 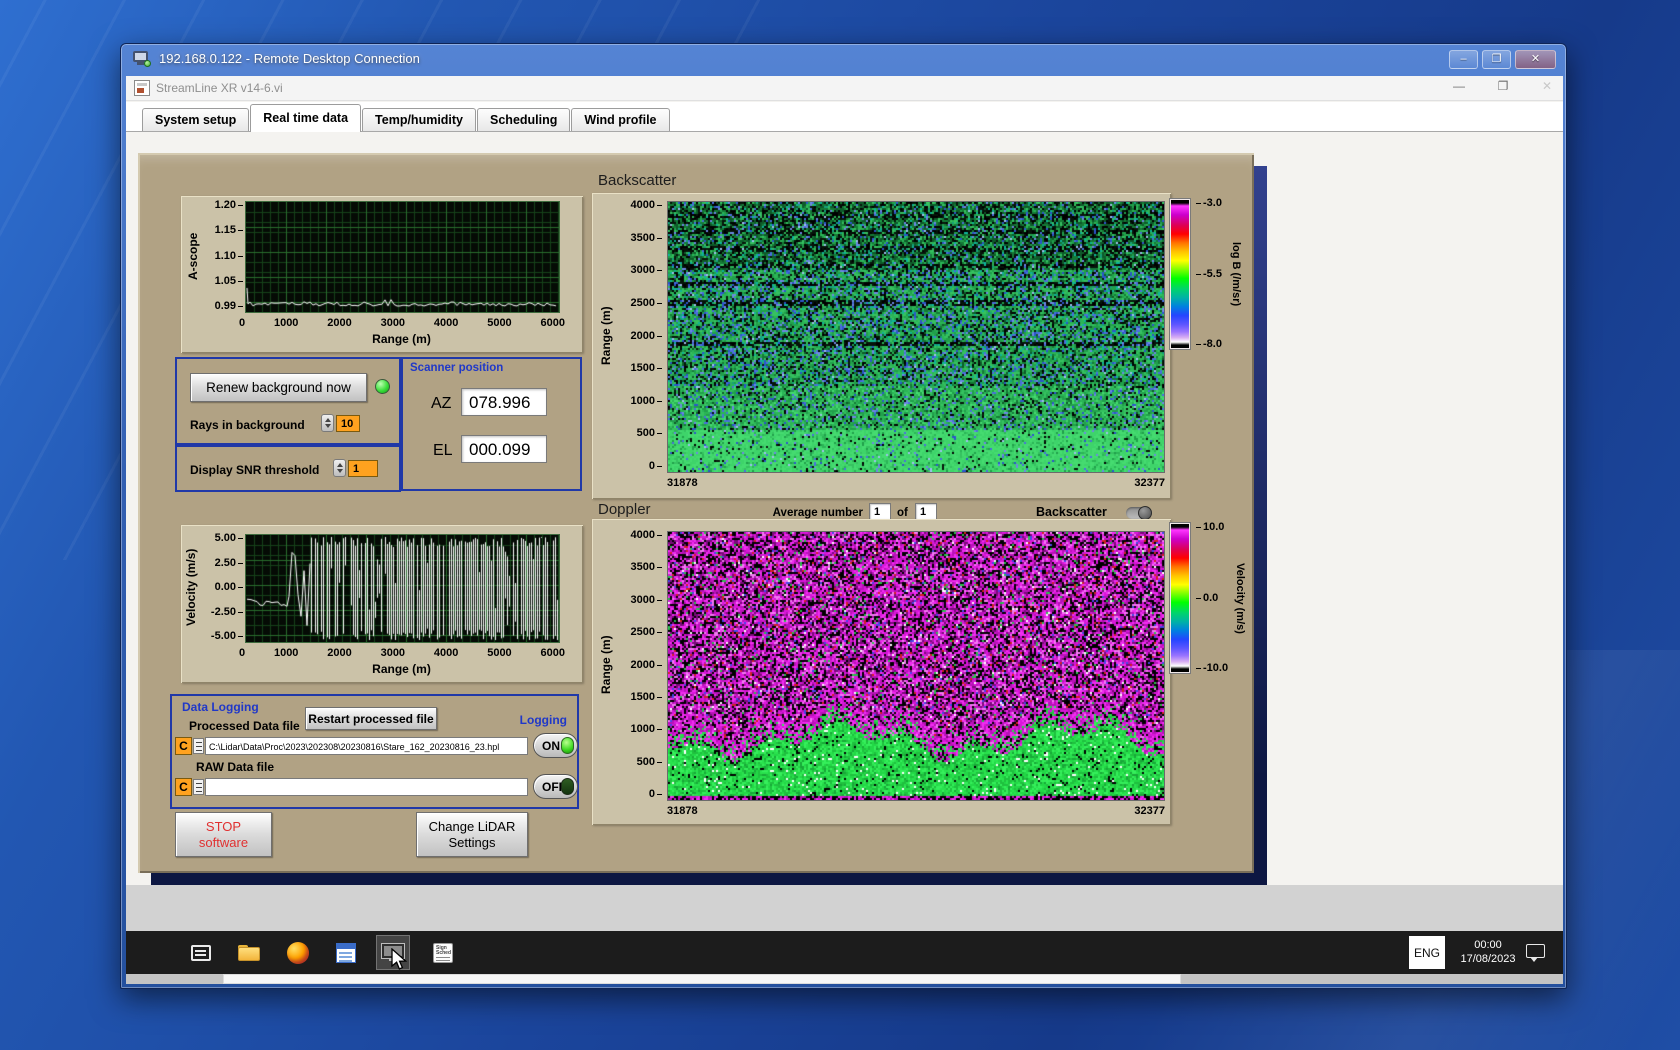 I want to click on vi-restore-button: ❐, so click(x=1503, y=86).